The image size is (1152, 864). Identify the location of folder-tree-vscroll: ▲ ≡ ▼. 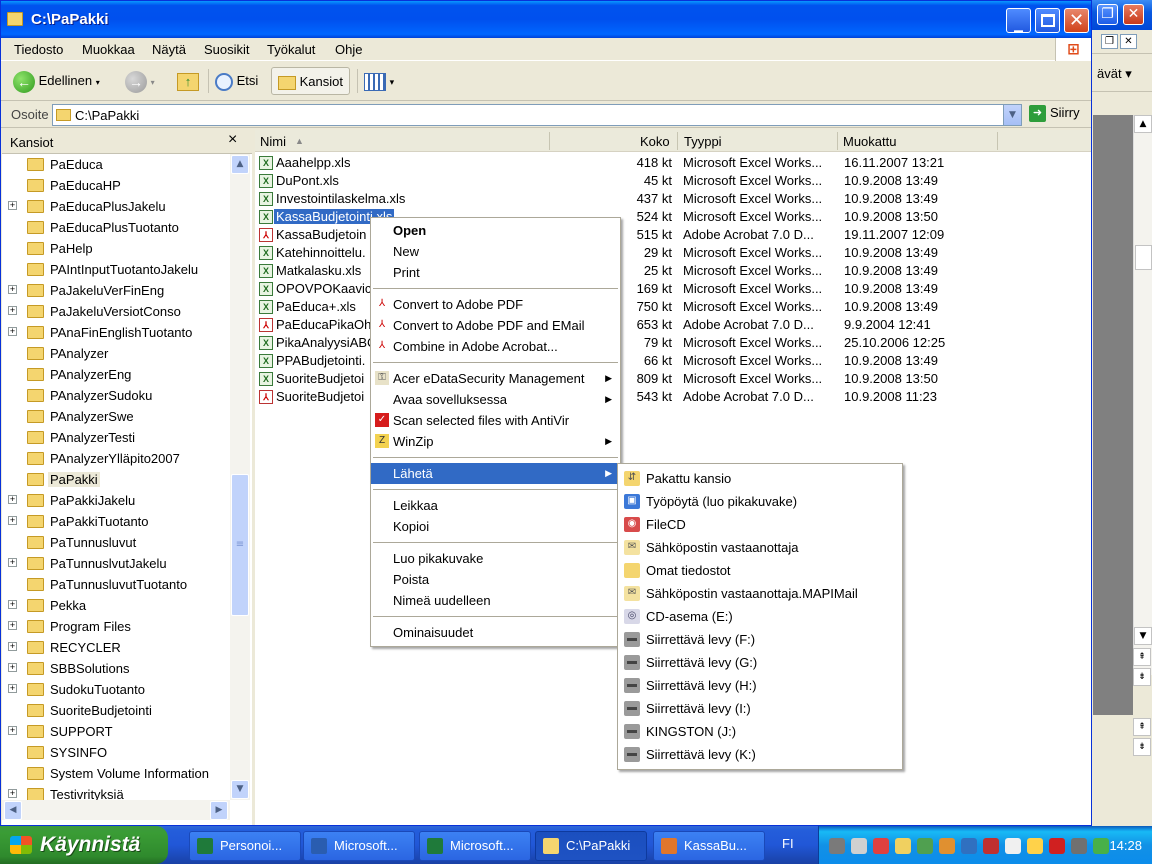
(240, 477).